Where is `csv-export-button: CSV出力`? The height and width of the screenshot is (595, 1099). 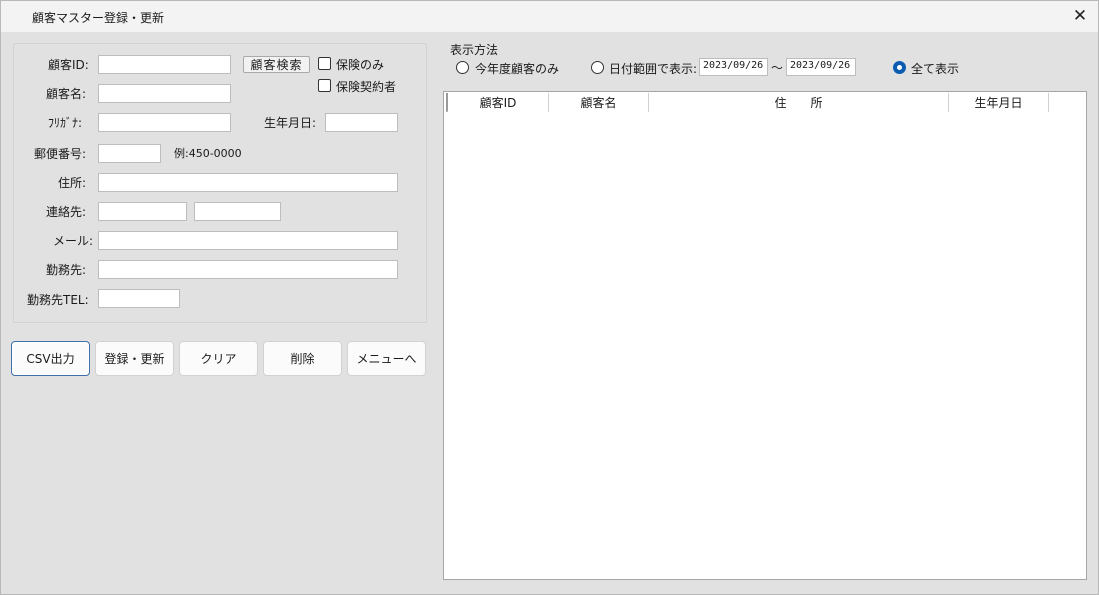
csv-export-button: CSV出力 is located at coordinates (50, 358).